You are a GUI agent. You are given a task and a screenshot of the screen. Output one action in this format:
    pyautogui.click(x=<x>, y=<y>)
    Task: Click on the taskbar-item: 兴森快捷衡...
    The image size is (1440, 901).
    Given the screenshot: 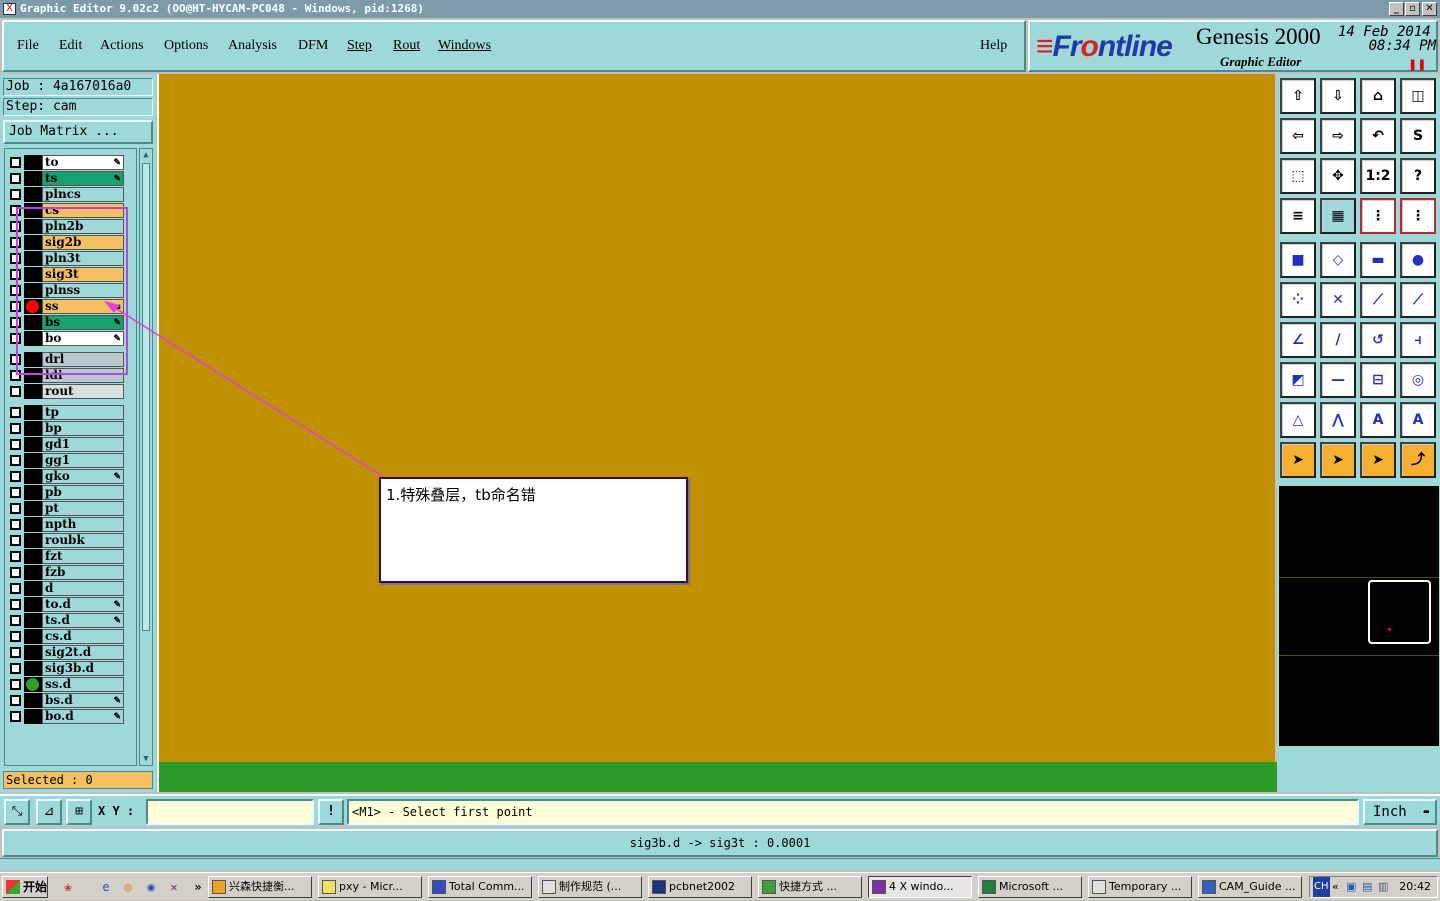 What is the action you would take?
    pyautogui.click(x=260, y=887)
    